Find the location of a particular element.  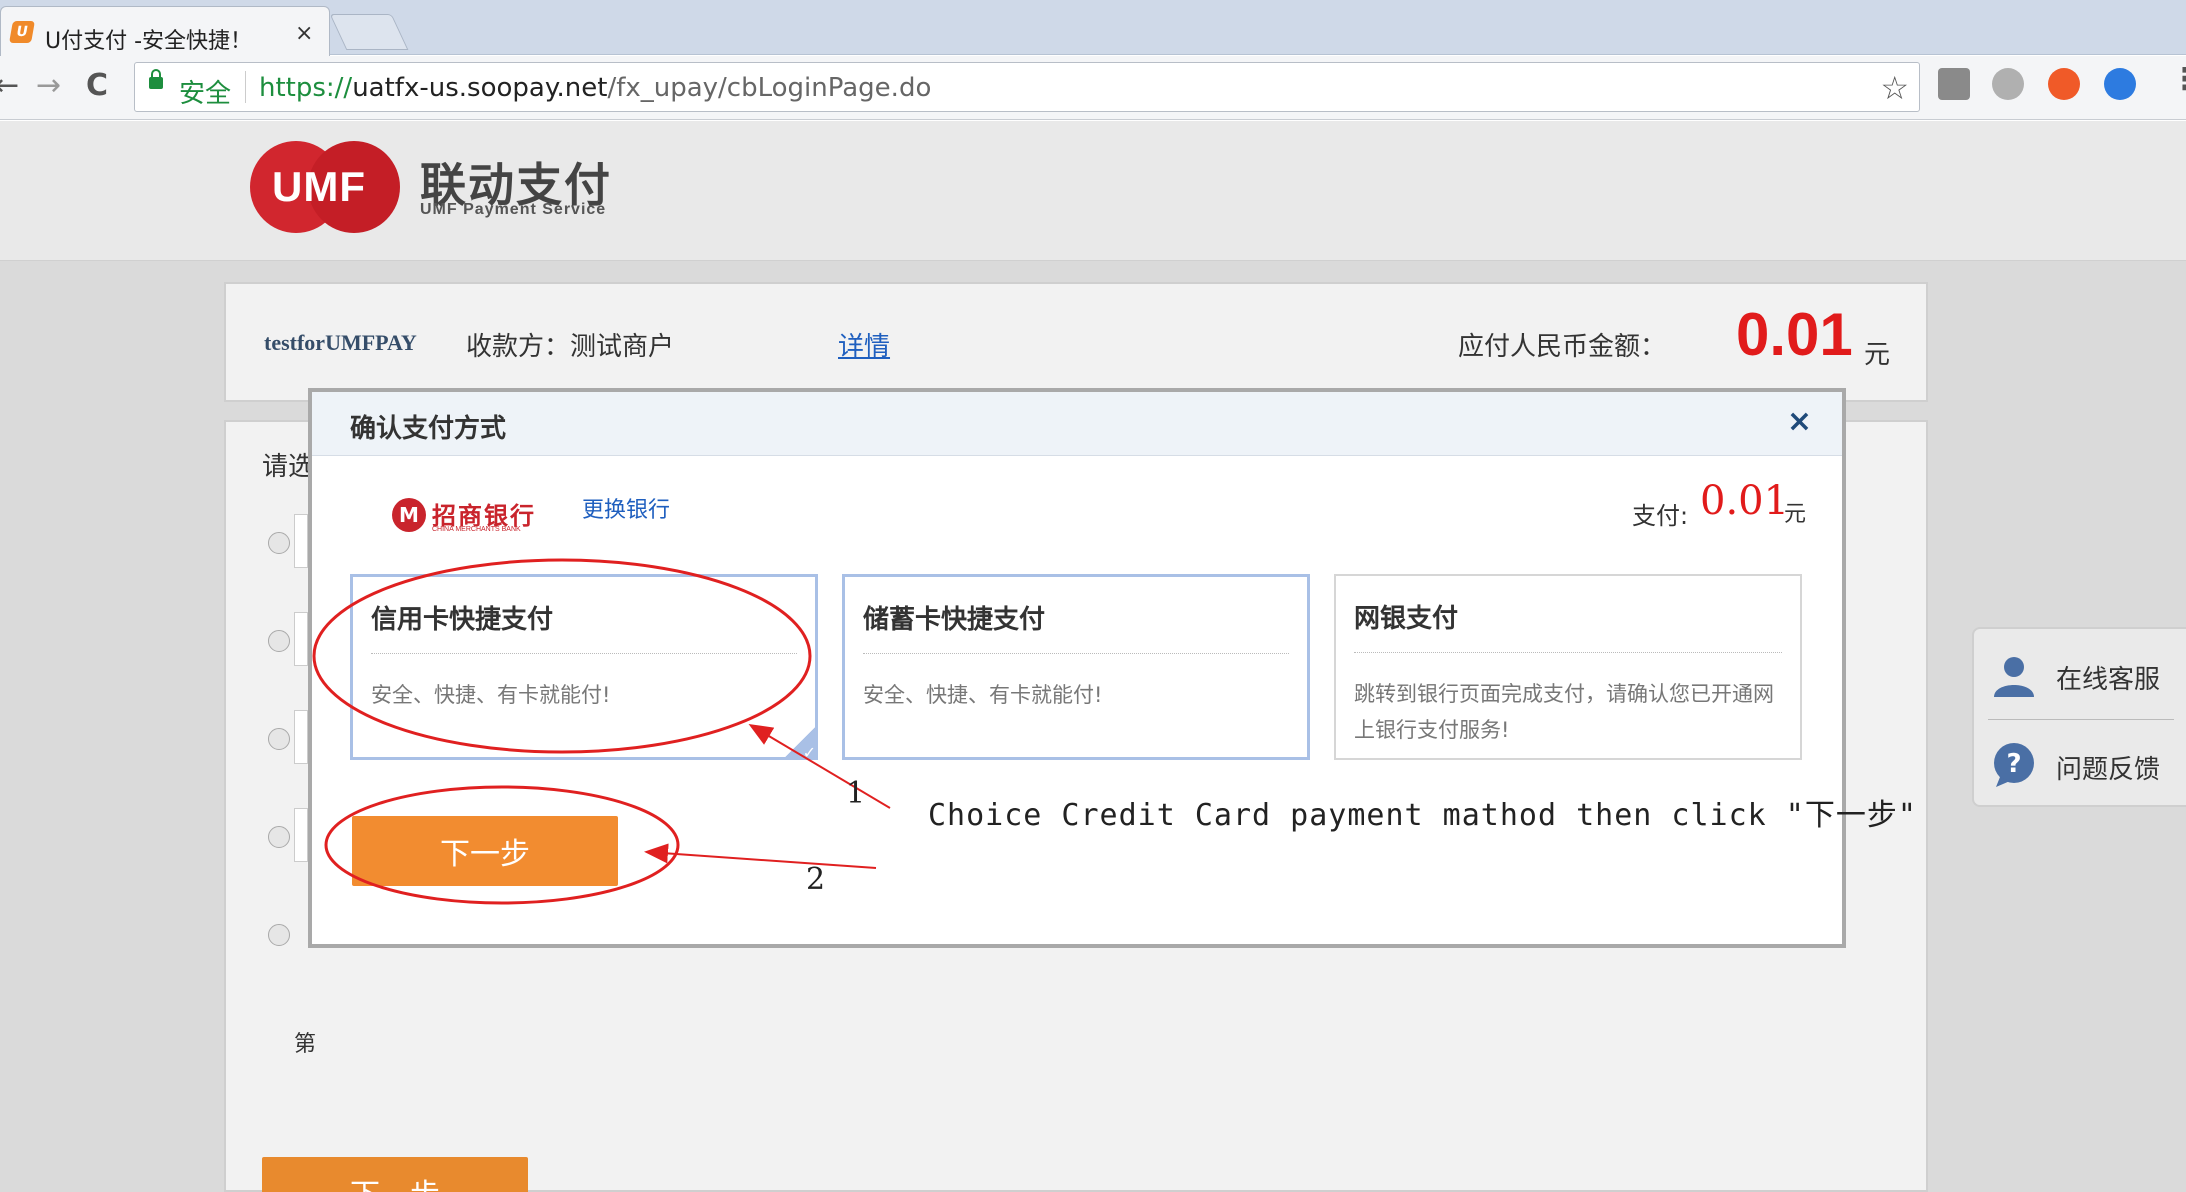

umf-logo: UMF is located at coordinates (325, 187).